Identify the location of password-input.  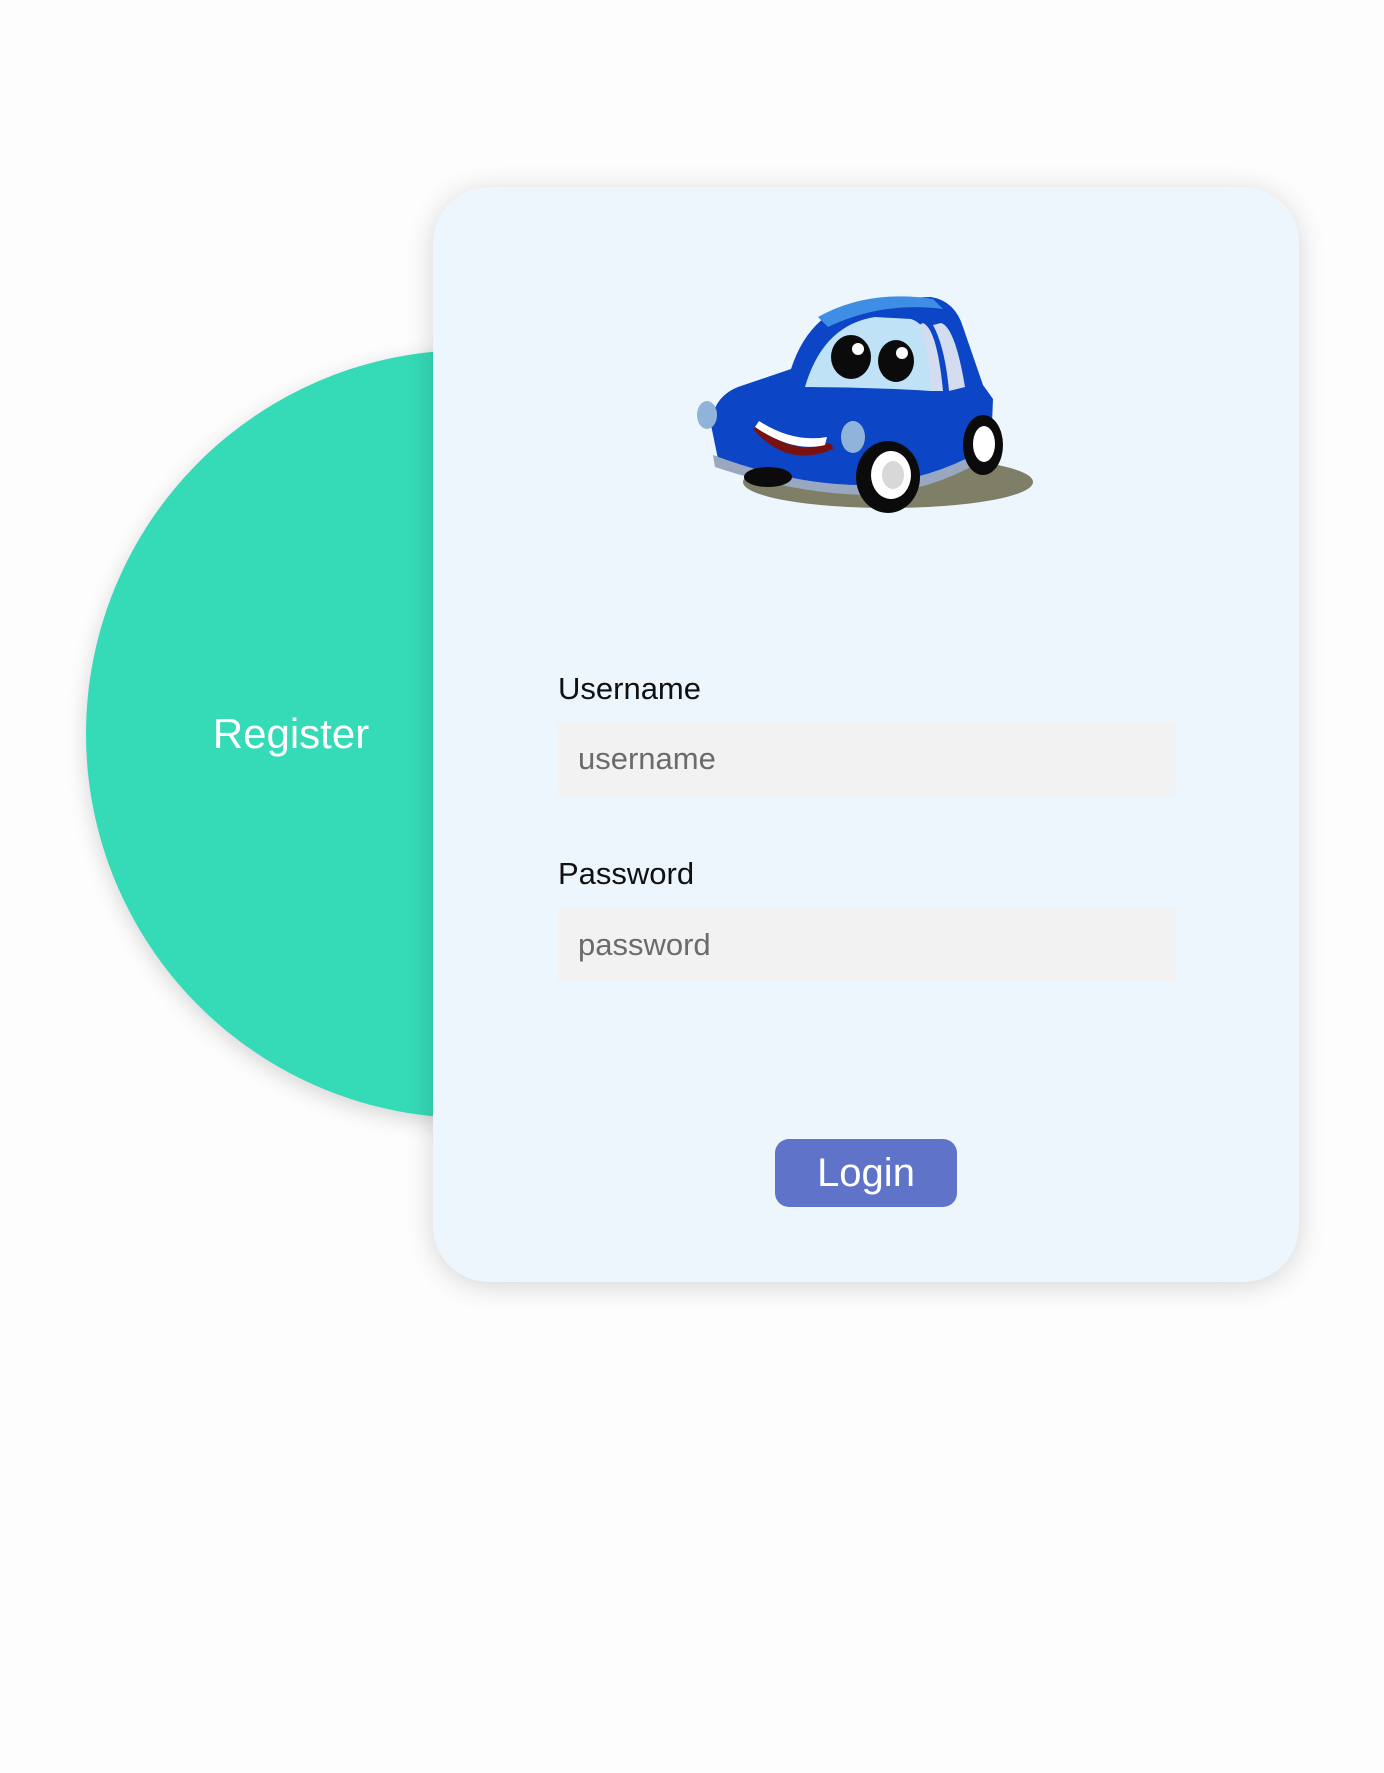
(867, 944).